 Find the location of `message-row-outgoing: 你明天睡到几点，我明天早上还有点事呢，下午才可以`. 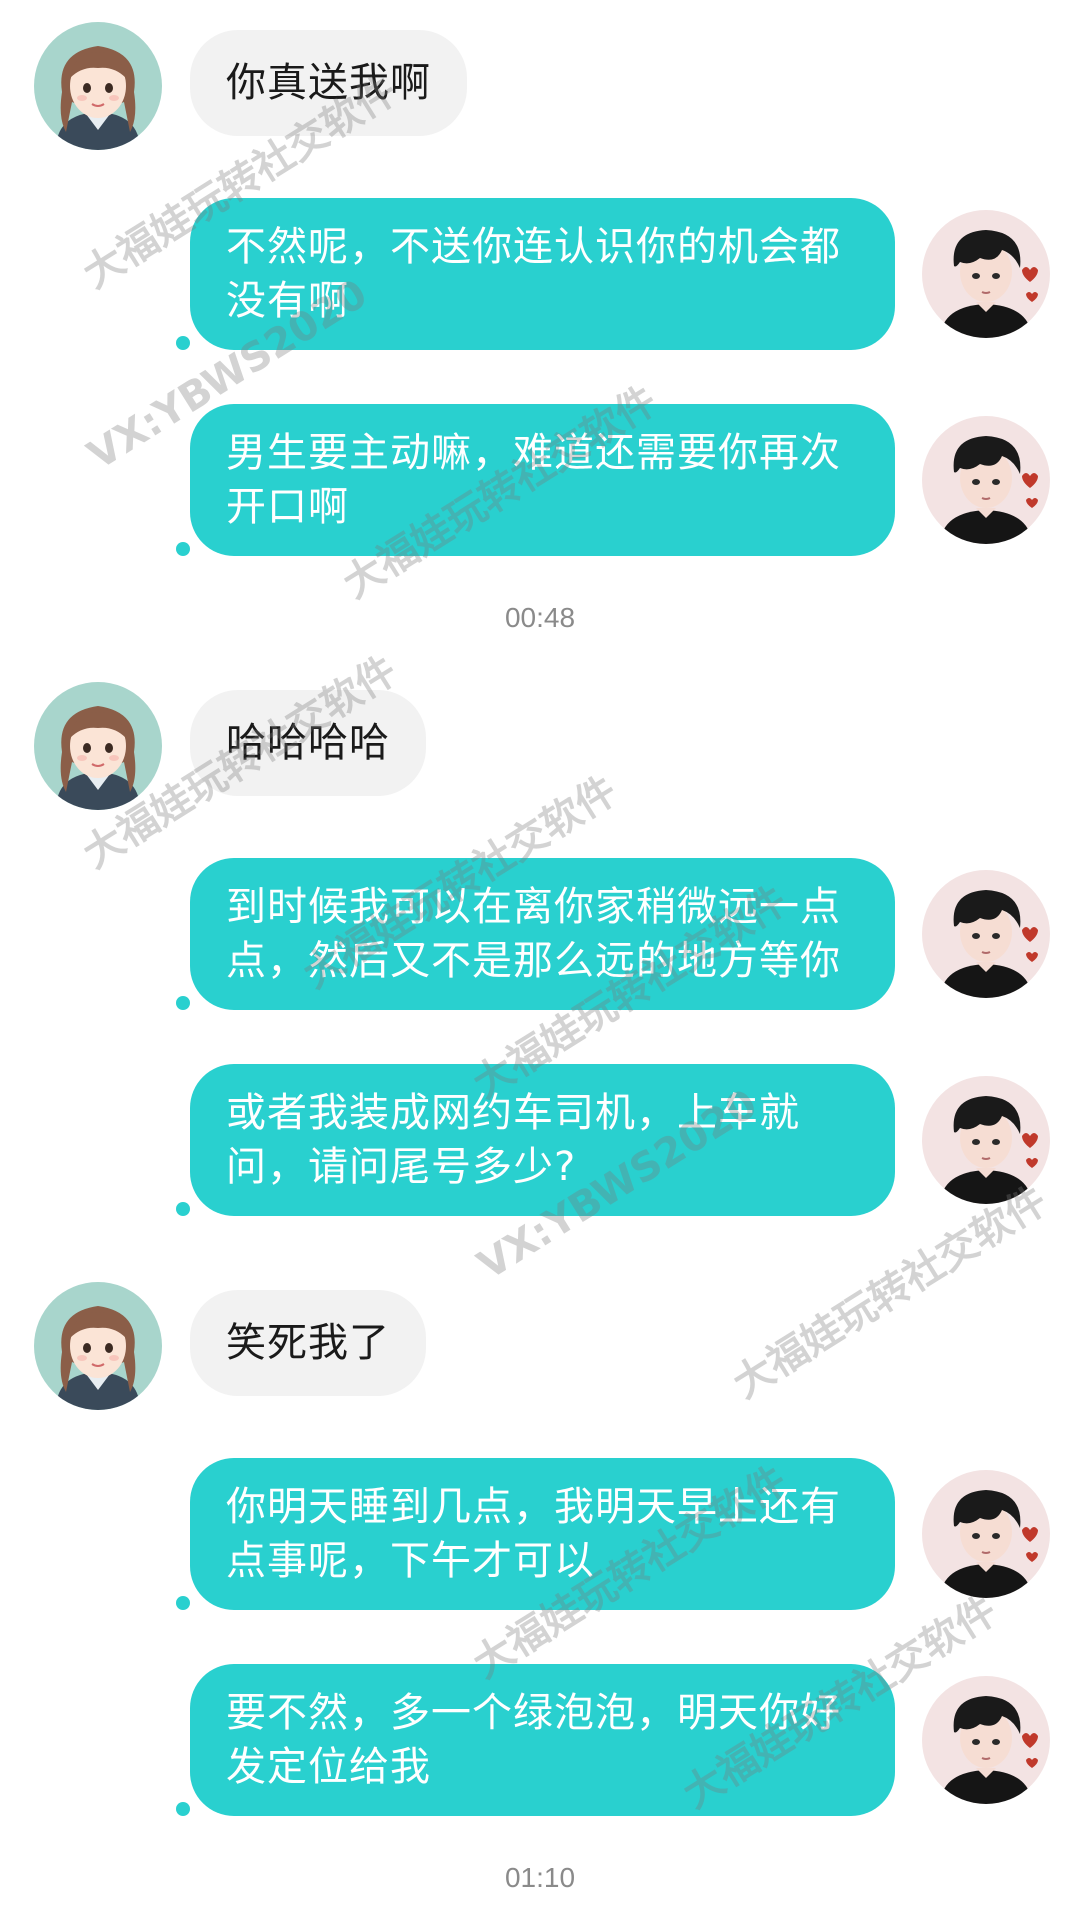

message-row-outgoing: 你明天睡到几点，我明天早上还有点事呢，下午才可以 is located at coordinates (540, 1534).